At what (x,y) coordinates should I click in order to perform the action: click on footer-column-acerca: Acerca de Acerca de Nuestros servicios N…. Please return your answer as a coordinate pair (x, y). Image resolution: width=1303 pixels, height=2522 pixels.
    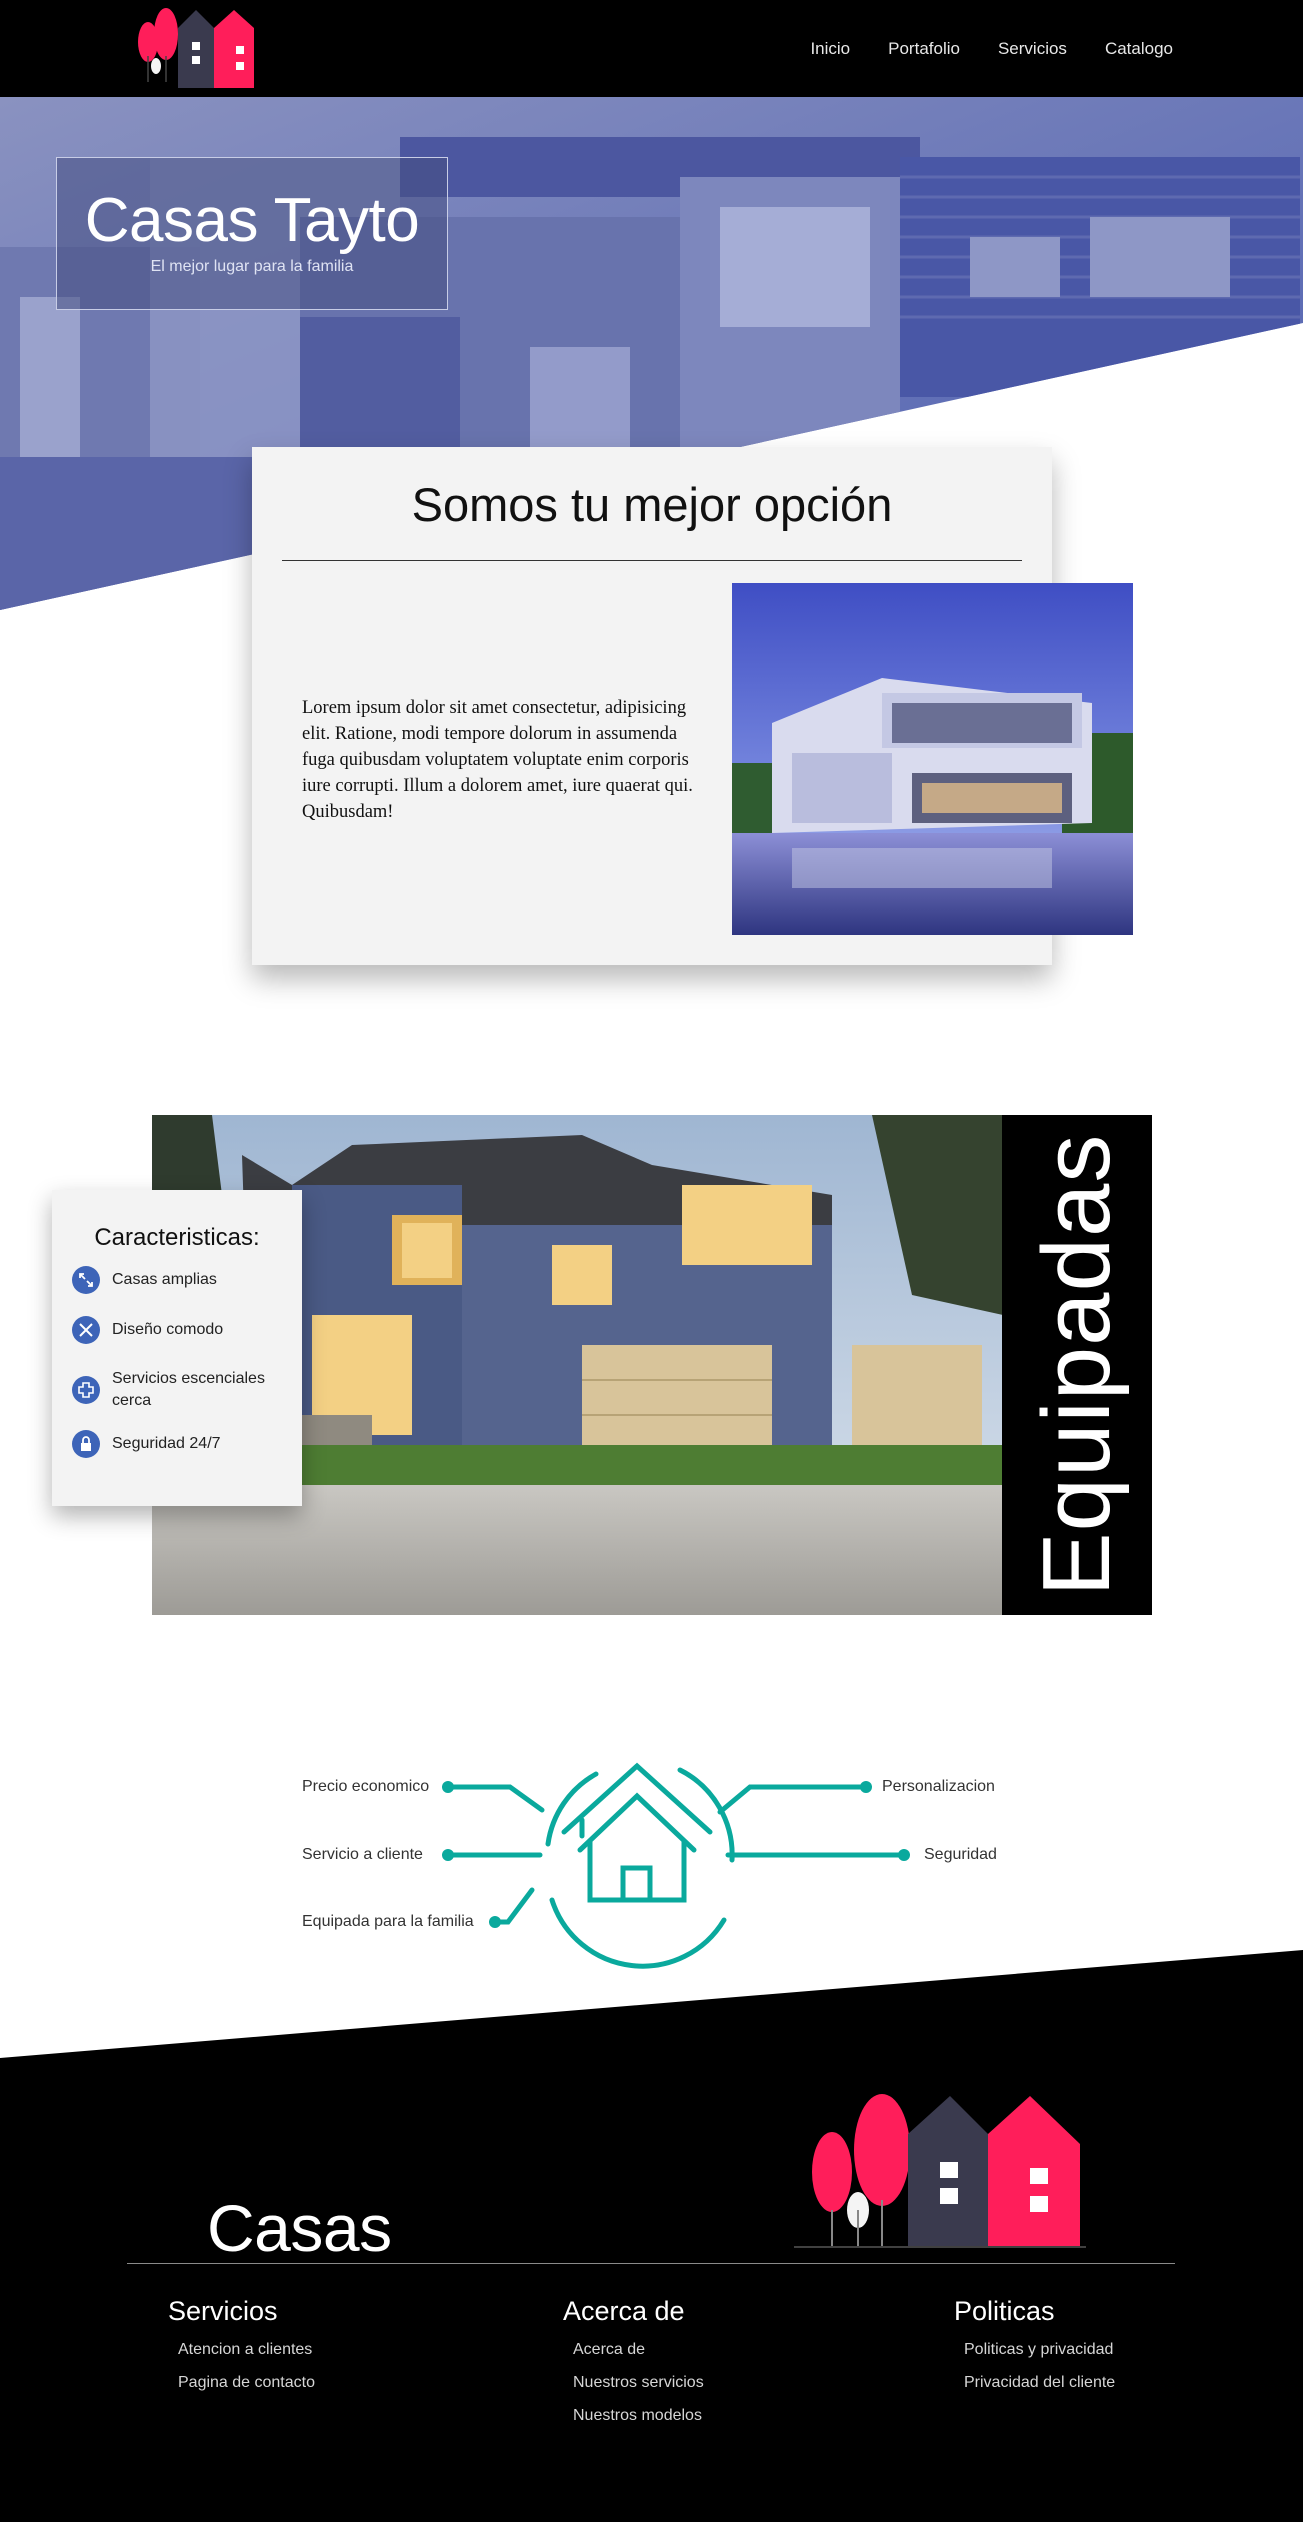
    Looking at the image, I should click on (633, 2361).